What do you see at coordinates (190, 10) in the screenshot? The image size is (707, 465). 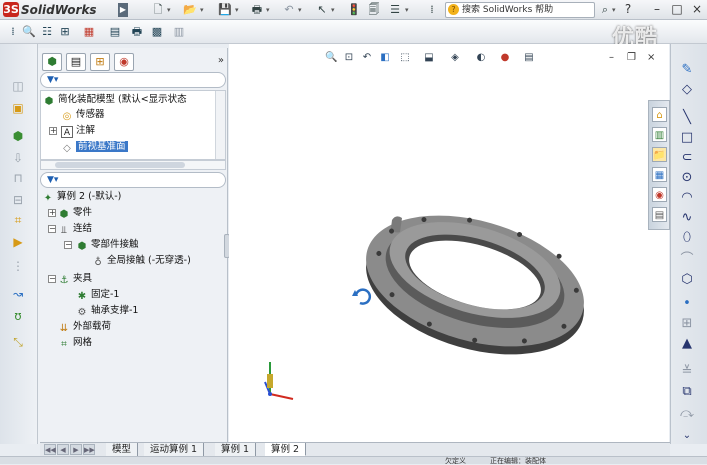 I see `open-icon: 📂` at bounding box center [190, 10].